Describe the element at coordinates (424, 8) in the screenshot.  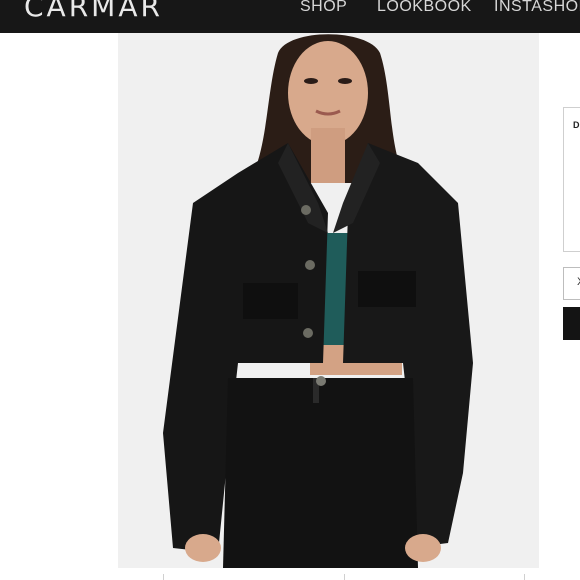
I see `nav-lookbook: LOOKBOOK` at that location.